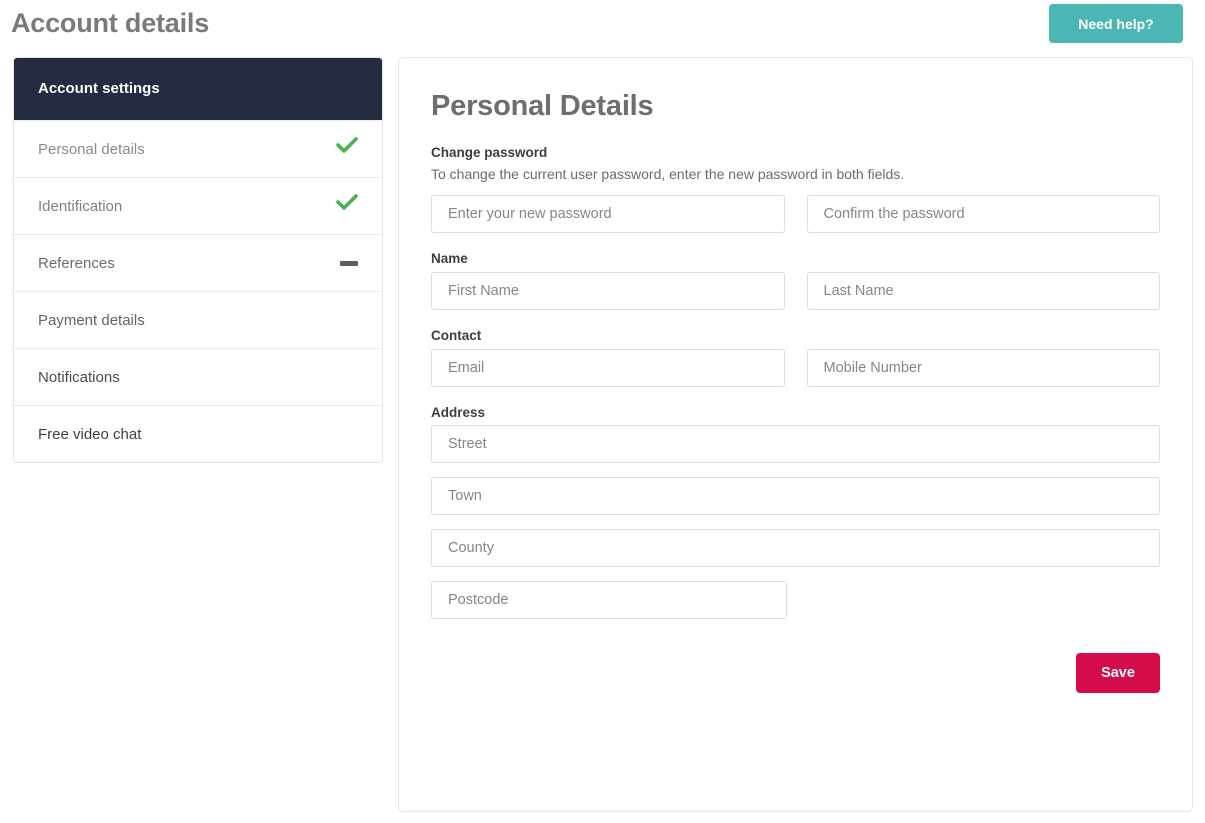 The width and height of the screenshot is (1205, 823). I want to click on first-name-input, so click(608, 291).